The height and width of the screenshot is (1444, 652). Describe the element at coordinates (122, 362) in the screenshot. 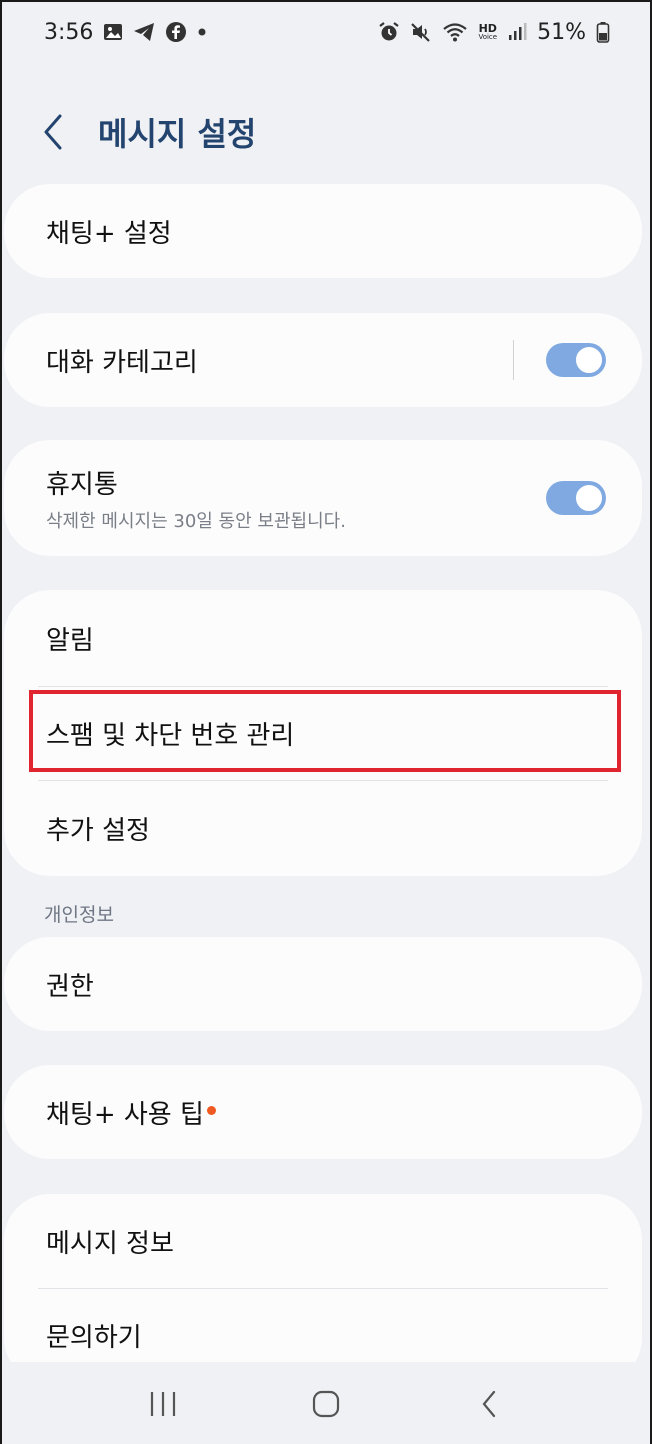

I see `conversation-categories-label: 대화 카테고리` at that location.